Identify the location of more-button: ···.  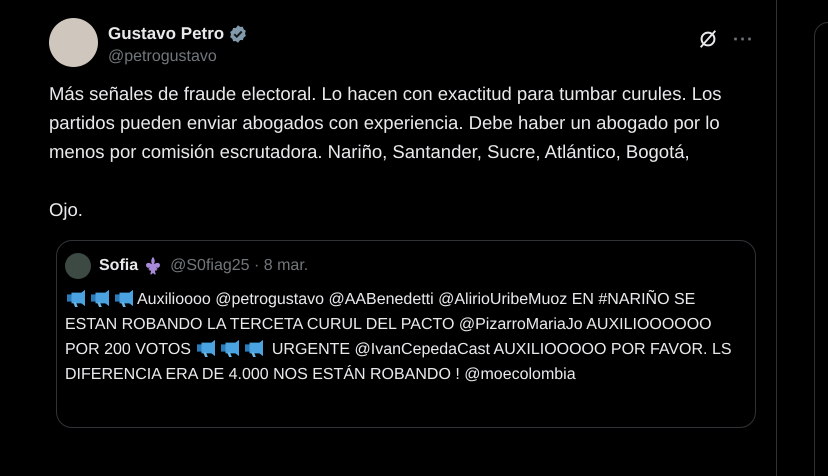
(743, 39).